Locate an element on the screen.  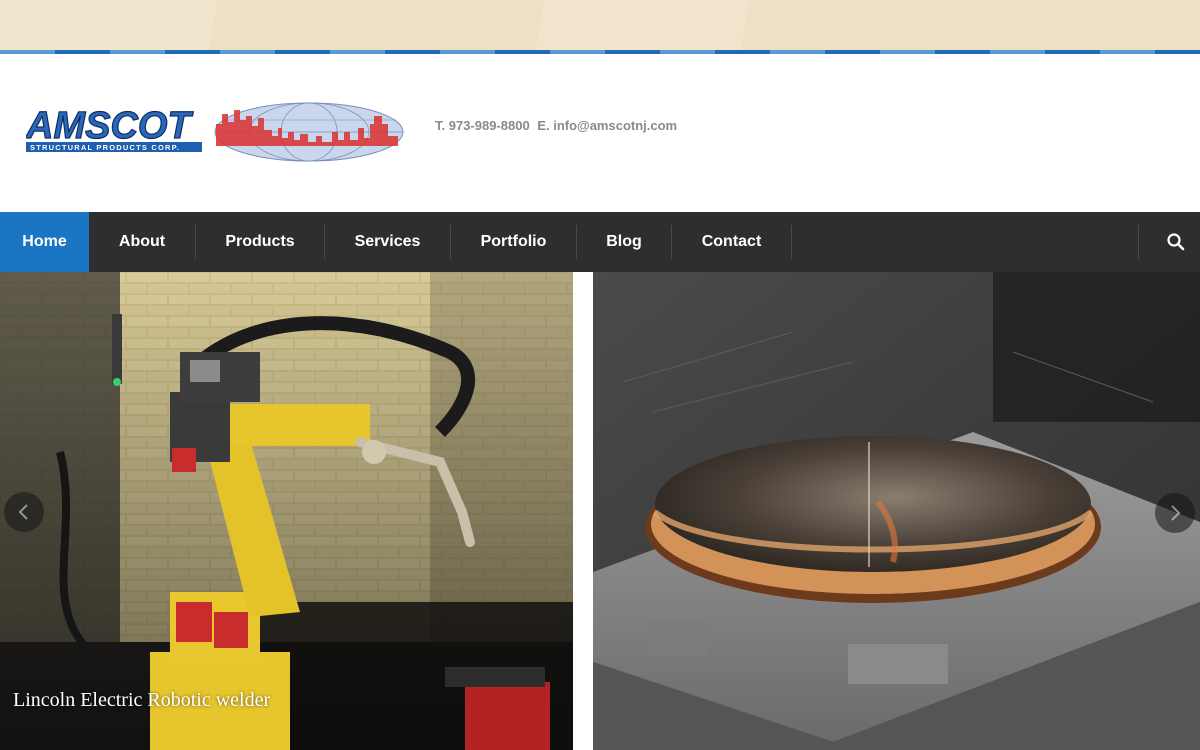
logo-graphic: AMSCOT STRUCTURAL PRODUCTS CORP. is located at coordinates (214, 132).